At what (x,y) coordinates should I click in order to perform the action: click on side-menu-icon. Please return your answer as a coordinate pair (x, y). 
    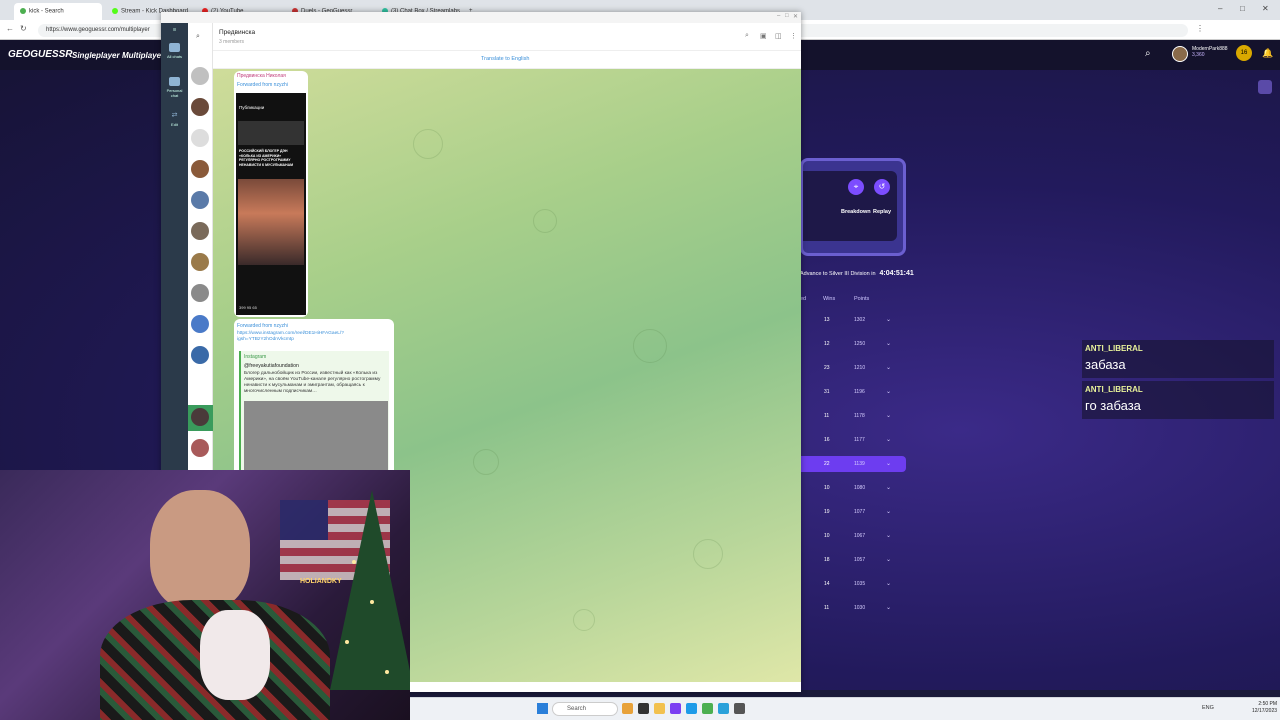
    Looking at the image, I should click on (1265, 87).